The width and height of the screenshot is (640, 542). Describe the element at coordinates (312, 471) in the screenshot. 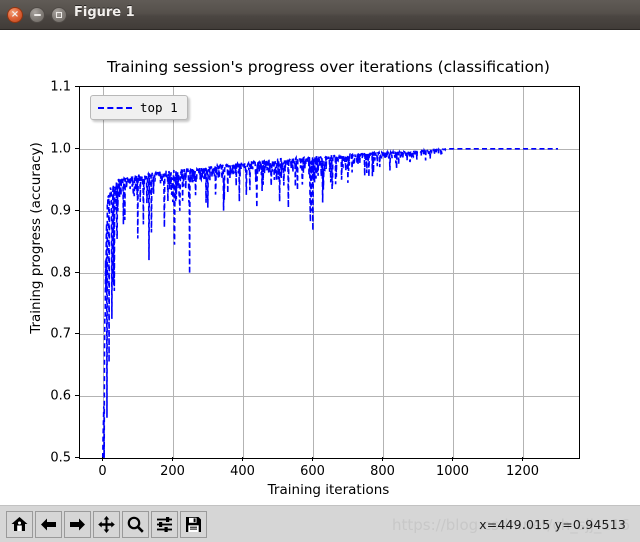

I see `x-tick-label: 600` at that location.